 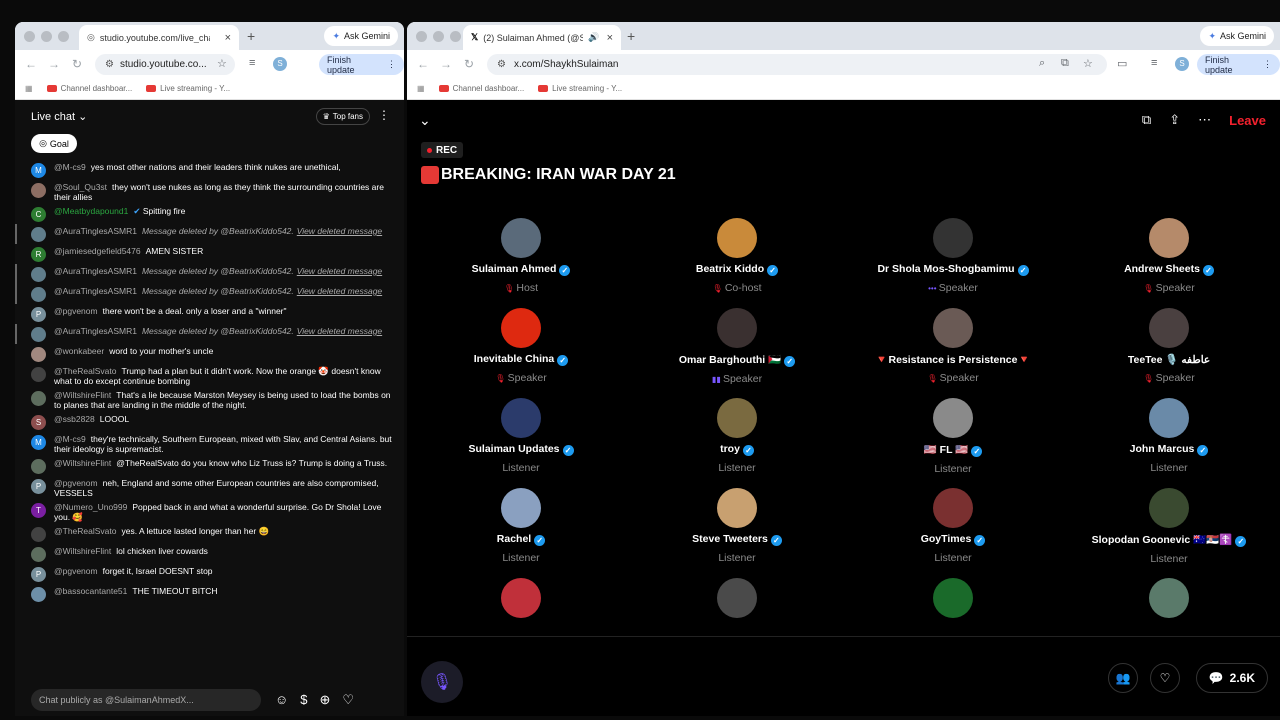 I want to click on participant: Sulaiman Ahmed ✓ 🎙 Host, so click(x=521, y=256).